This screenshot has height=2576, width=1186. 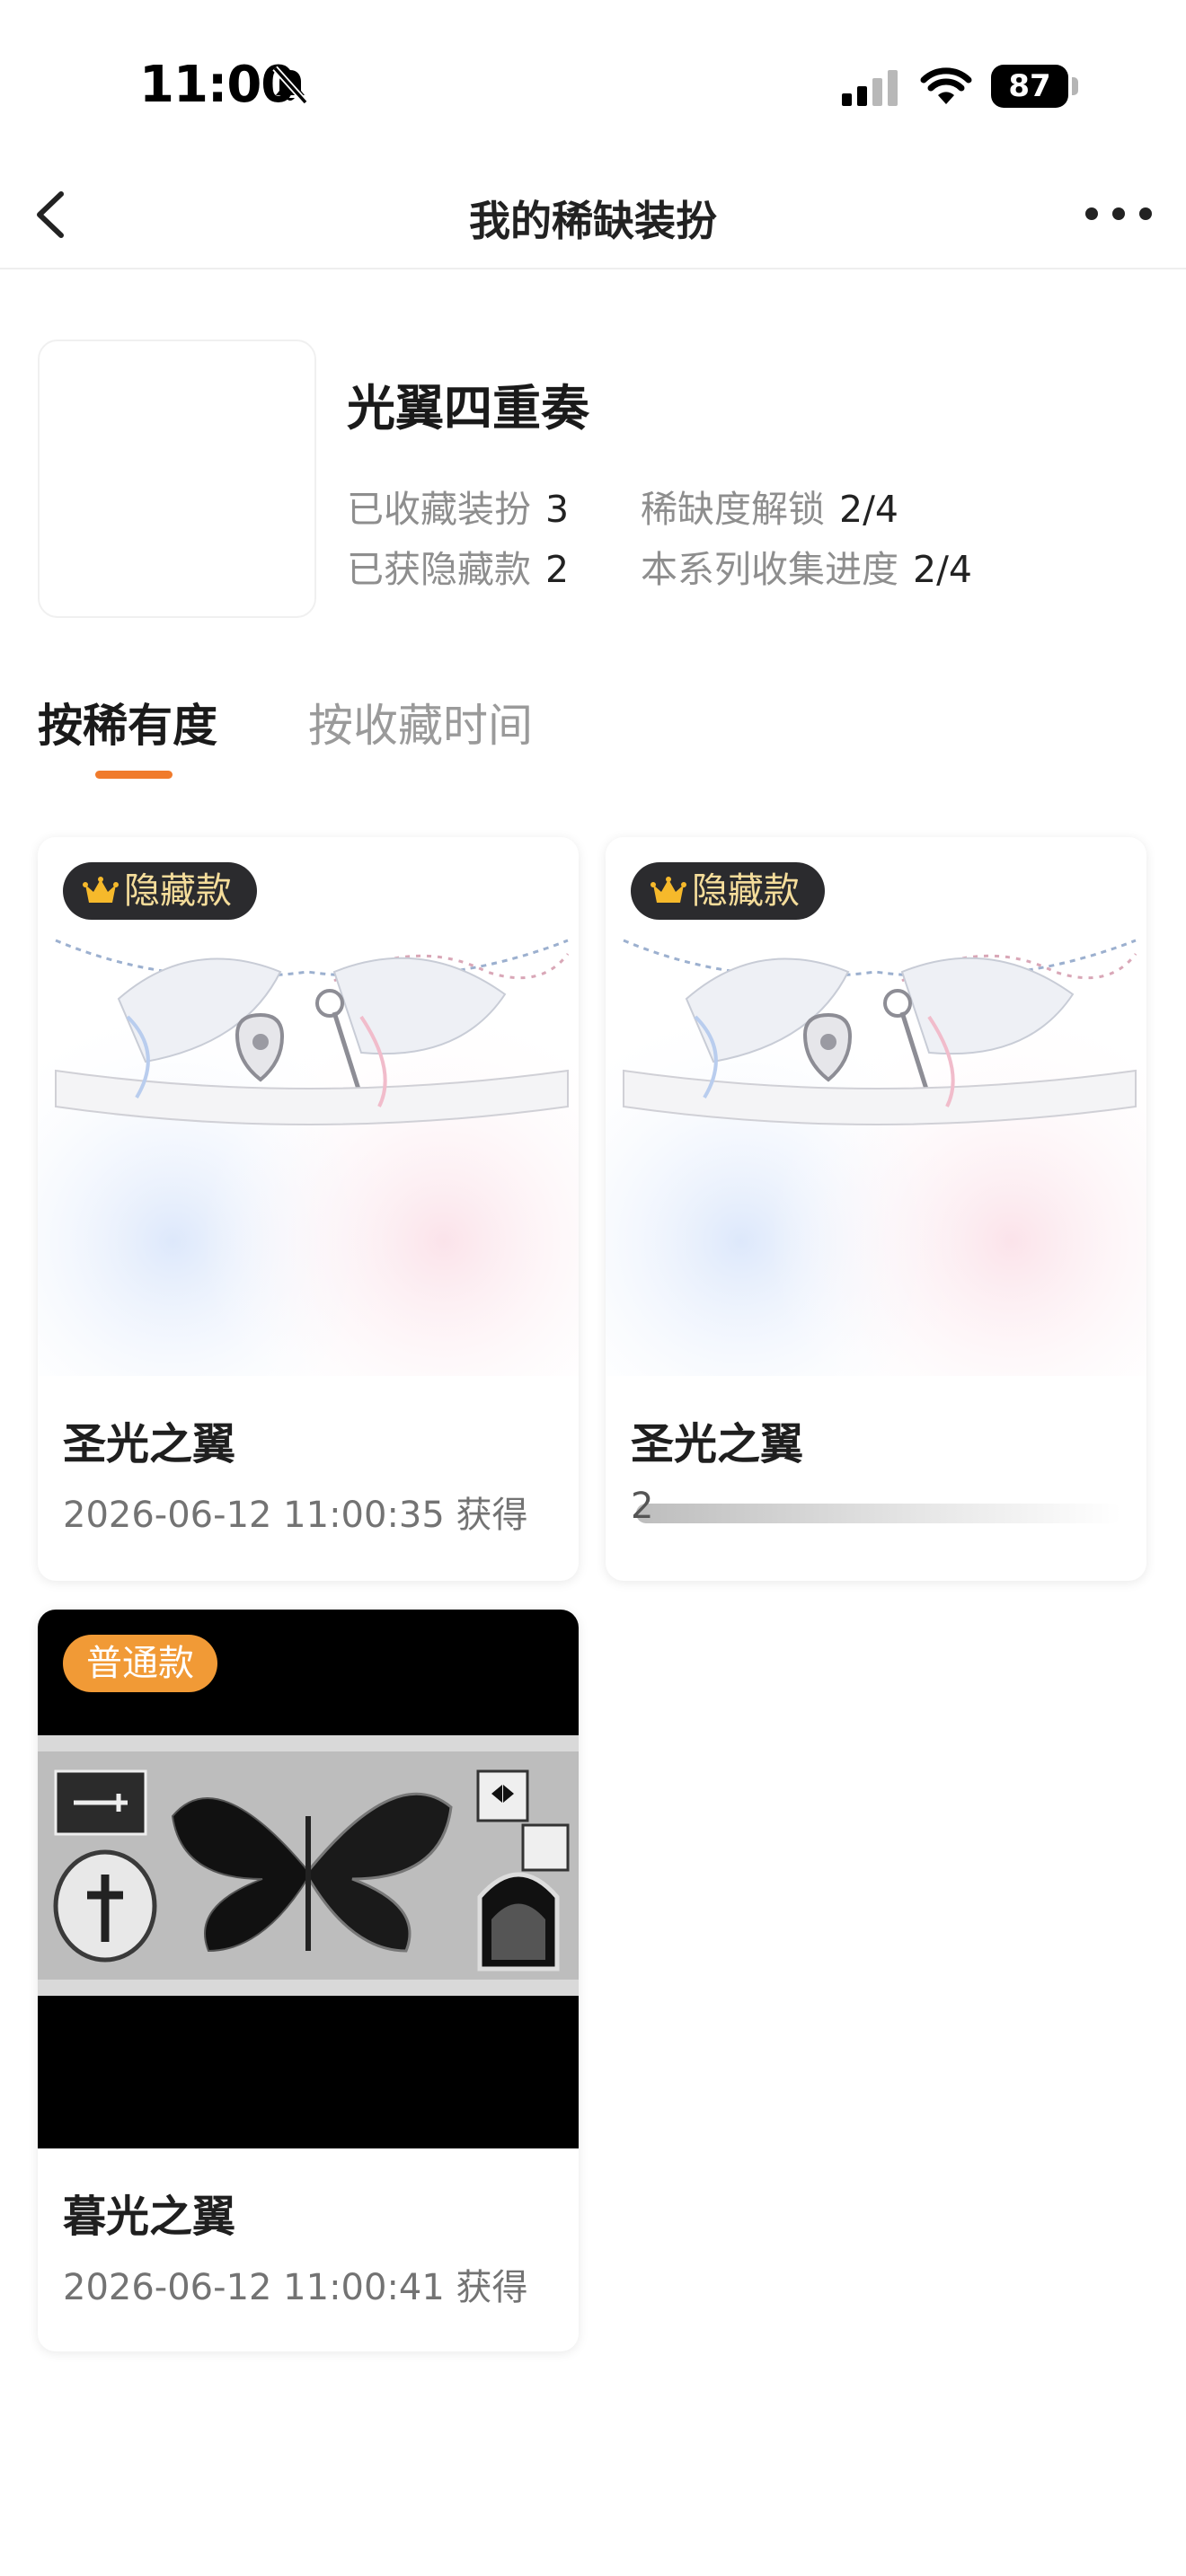 I want to click on stat-rarity-unlocked: 稀缺度解锁 2/4, so click(x=769, y=506).